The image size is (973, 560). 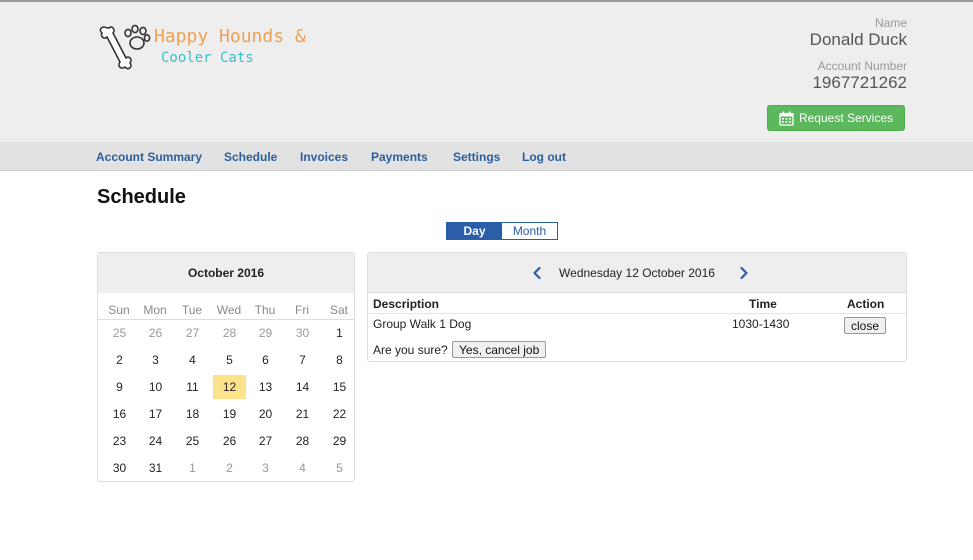 I want to click on name-label: Name, so click(x=890, y=23).